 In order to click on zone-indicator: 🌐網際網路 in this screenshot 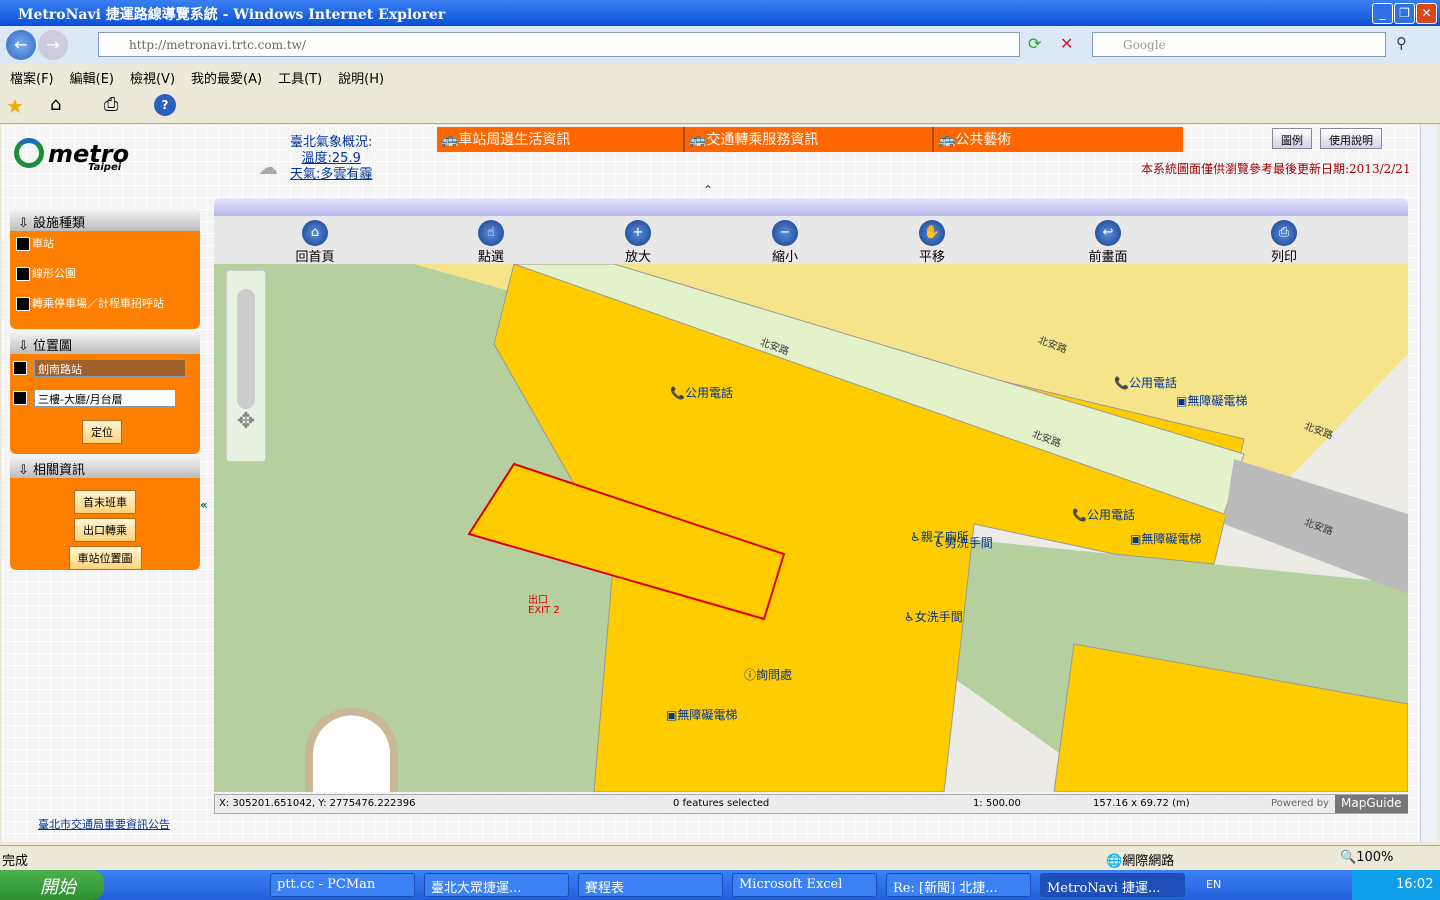, I will do `click(1140, 861)`.